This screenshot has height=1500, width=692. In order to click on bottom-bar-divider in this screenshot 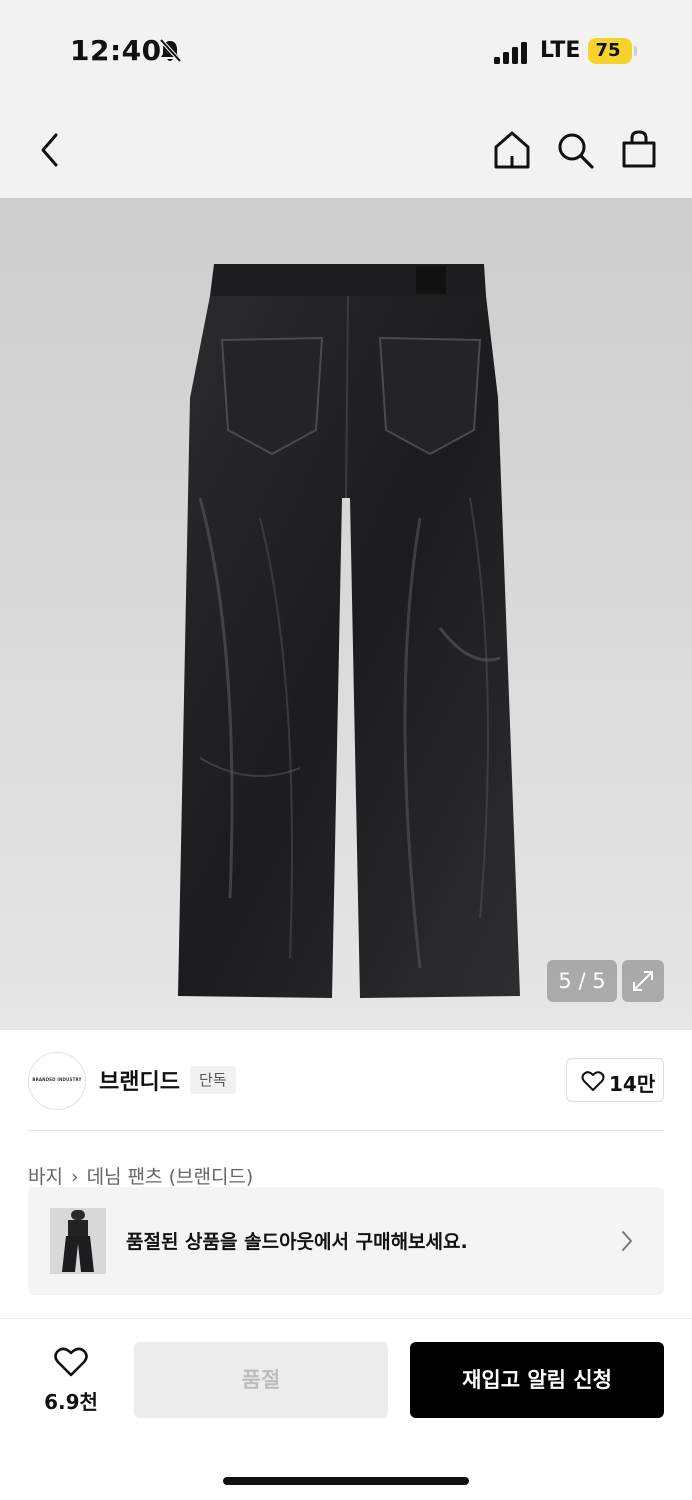, I will do `click(346, 1318)`.